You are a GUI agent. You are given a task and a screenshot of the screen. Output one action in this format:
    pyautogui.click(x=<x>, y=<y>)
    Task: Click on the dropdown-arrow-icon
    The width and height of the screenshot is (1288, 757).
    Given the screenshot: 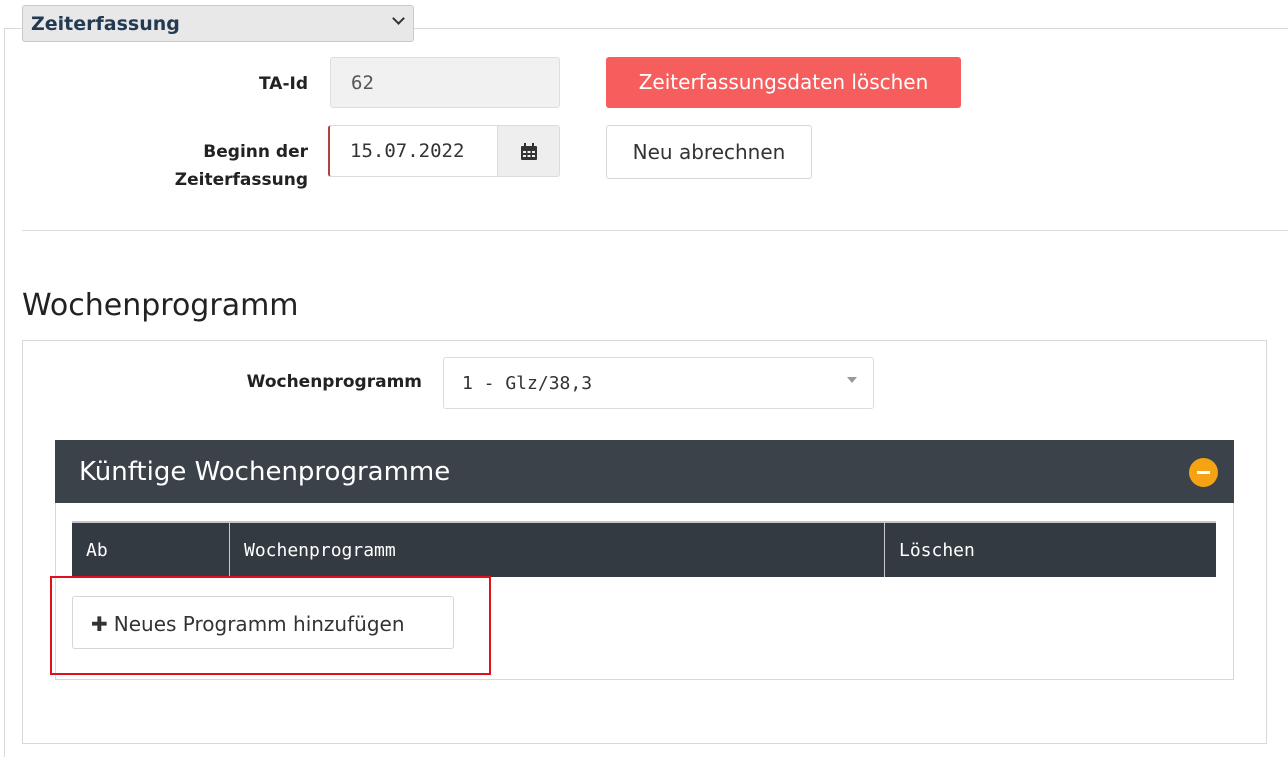 What is the action you would take?
    pyautogui.click(x=852, y=380)
    